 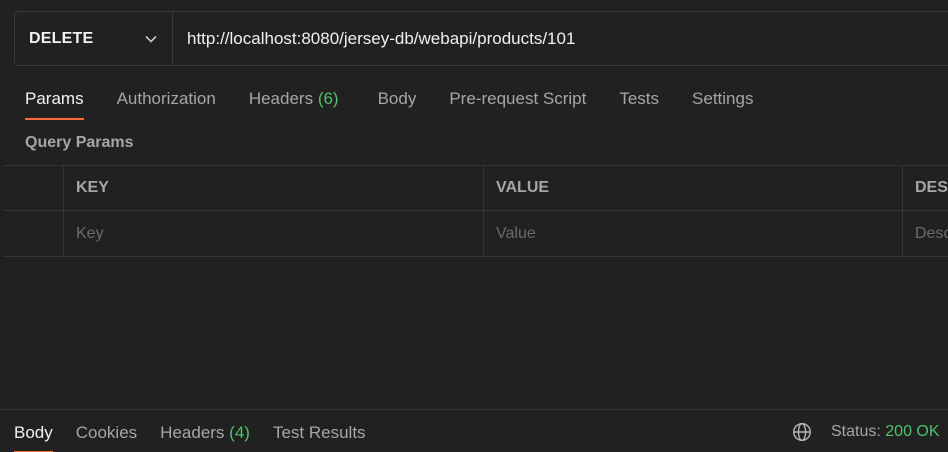 I want to click on tab-settings-label: Settings, so click(x=723, y=98).